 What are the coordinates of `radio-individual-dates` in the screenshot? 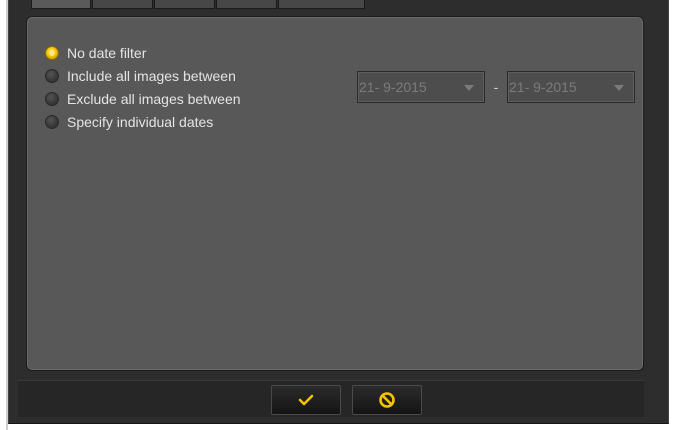 It's located at (52, 122).